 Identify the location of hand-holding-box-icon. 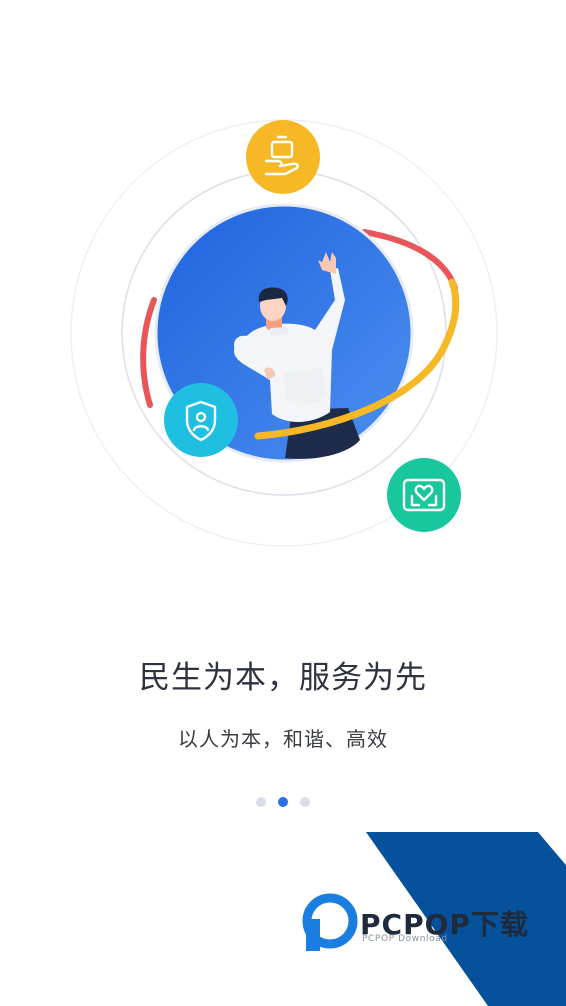
(283, 157).